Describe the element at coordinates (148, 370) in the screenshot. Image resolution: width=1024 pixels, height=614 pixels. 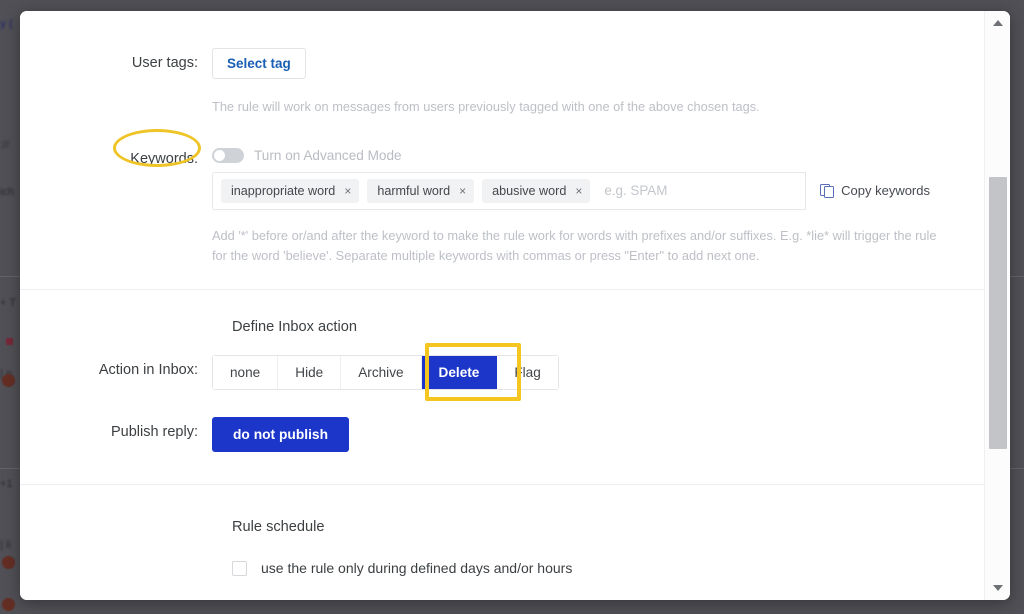
I see `action-in-inbox-label: Action in Inbox:` at that location.